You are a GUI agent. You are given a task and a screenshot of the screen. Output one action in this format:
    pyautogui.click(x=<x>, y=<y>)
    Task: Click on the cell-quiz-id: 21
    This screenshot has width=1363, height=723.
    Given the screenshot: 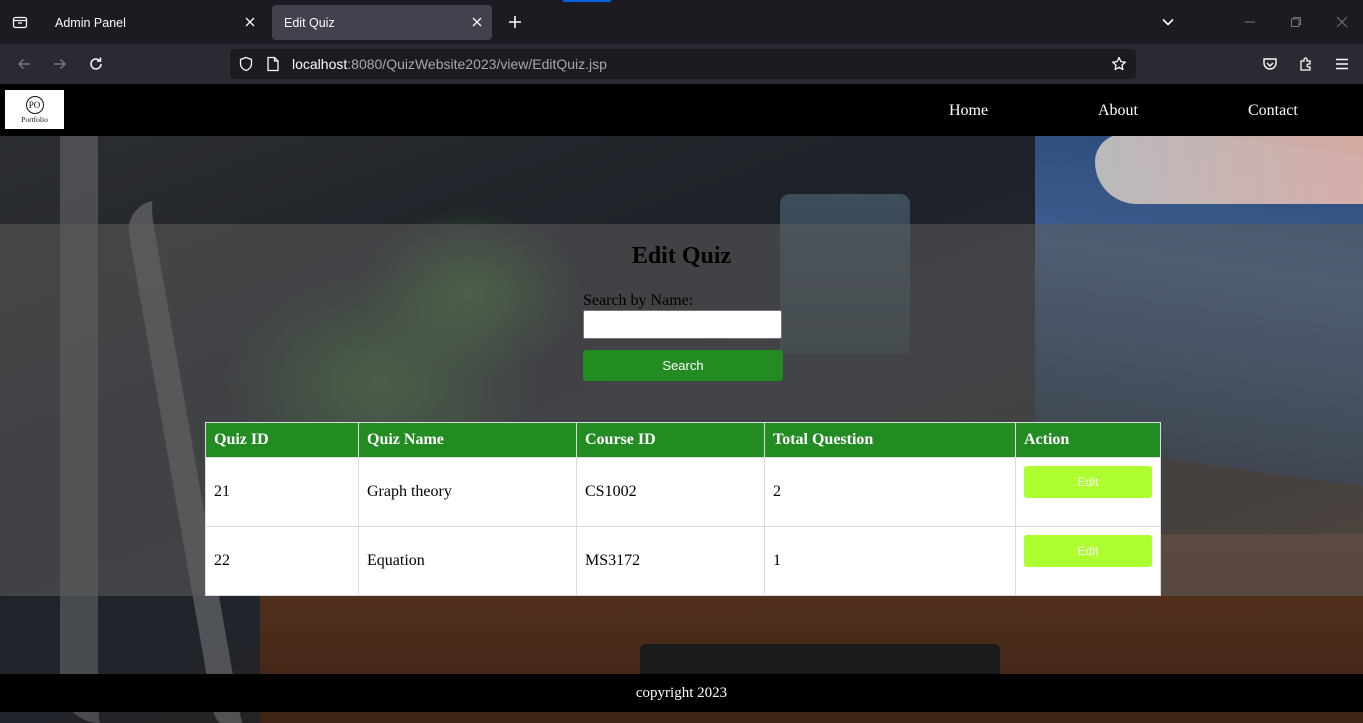 What is the action you would take?
    pyautogui.click(x=282, y=492)
    